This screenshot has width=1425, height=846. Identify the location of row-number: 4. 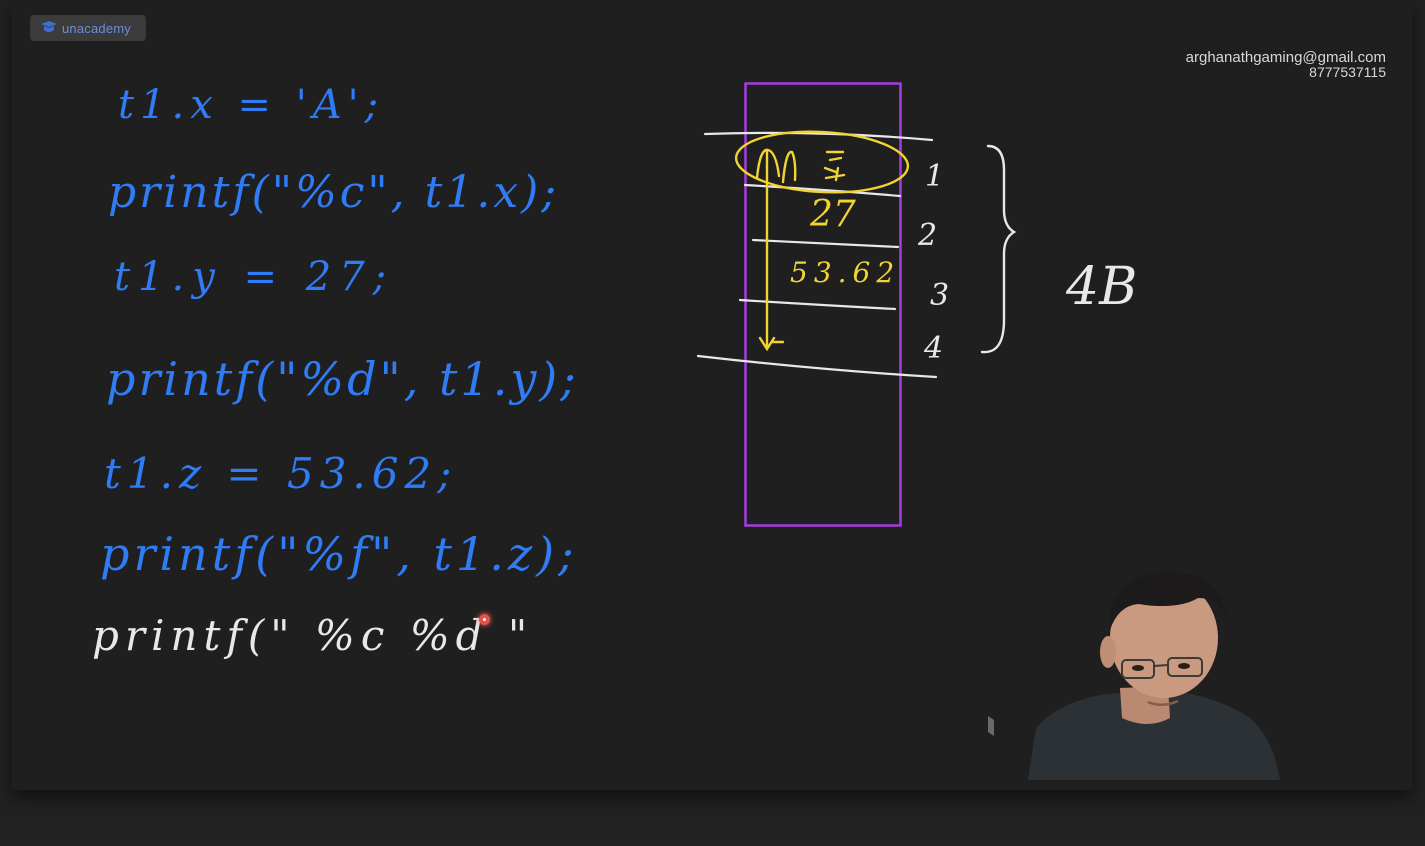
(933, 348).